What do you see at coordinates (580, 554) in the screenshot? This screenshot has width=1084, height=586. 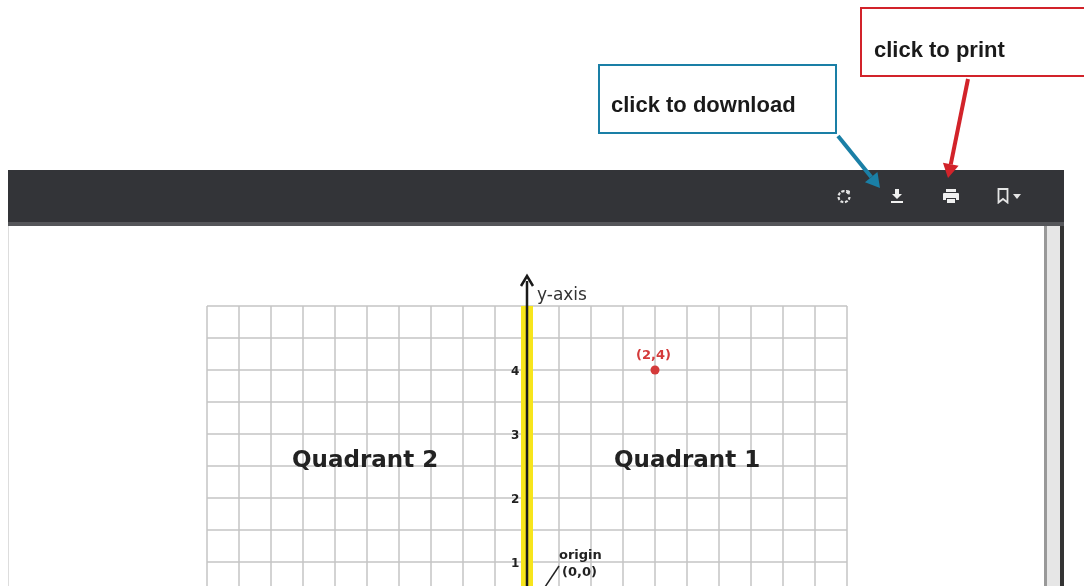 I see `origin-label: origin` at bounding box center [580, 554].